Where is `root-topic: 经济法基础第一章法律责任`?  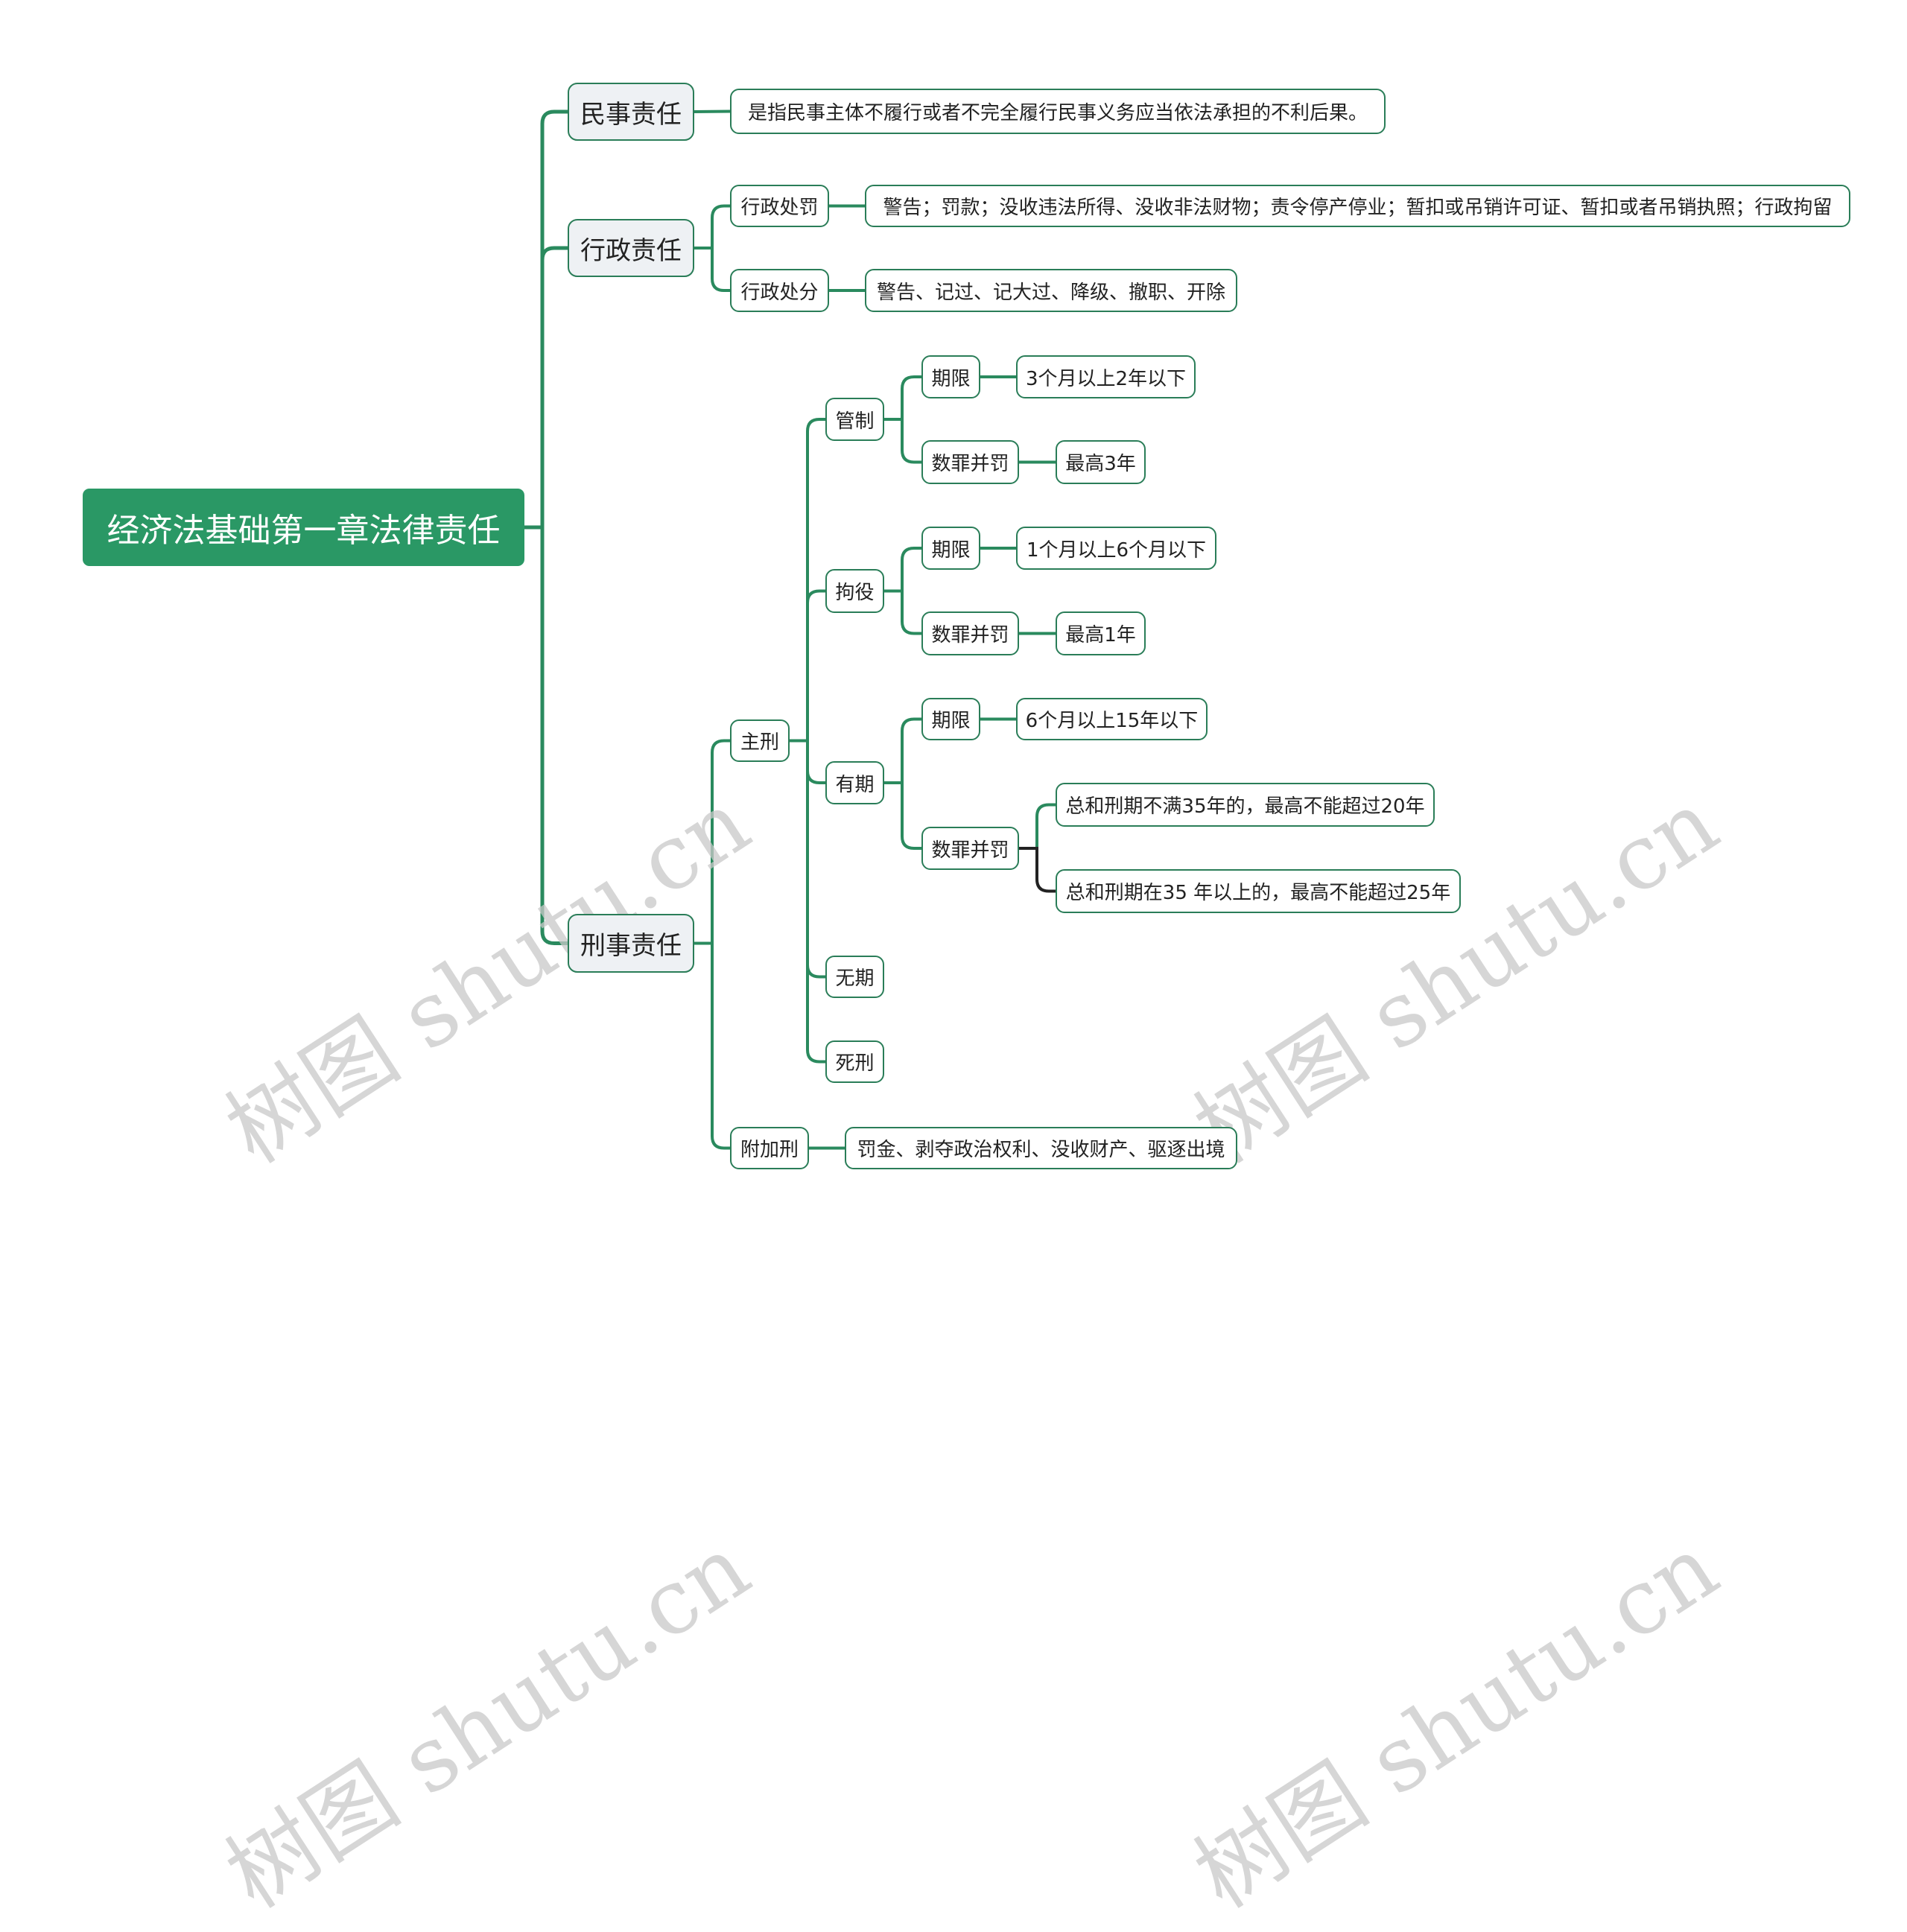 root-topic: 经济法基础第一章法律责任 is located at coordinates (303, 527).